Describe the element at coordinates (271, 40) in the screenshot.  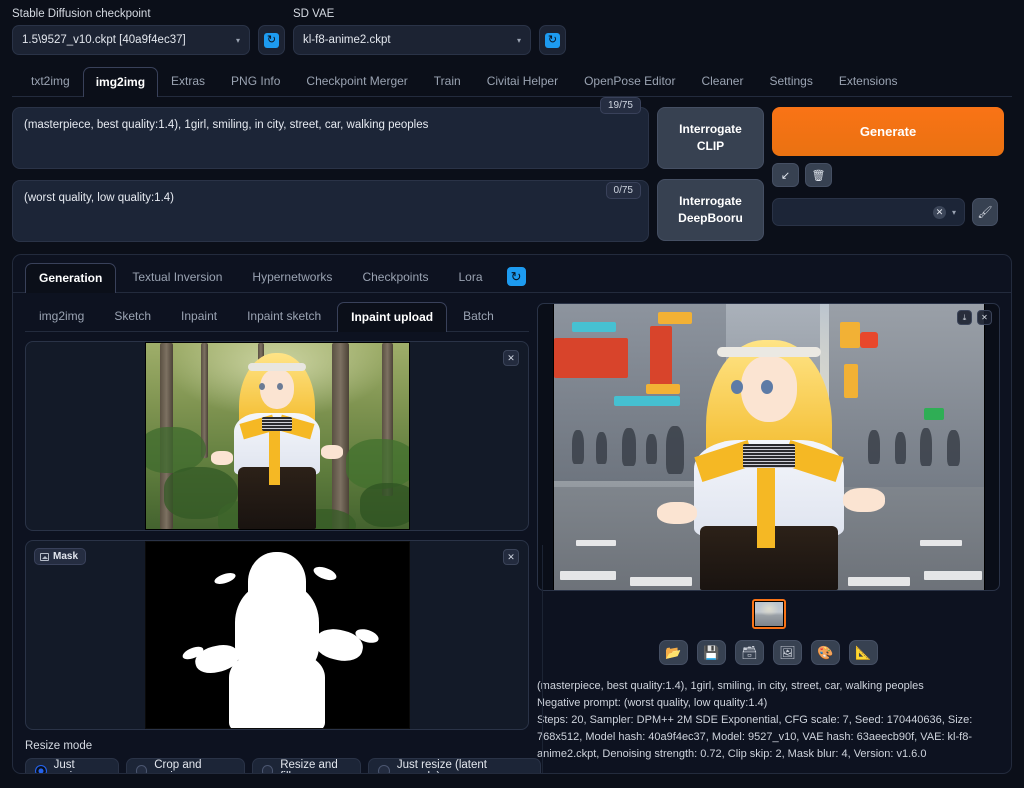
I see `refresh-checkpoint-button: ↻` at that location.